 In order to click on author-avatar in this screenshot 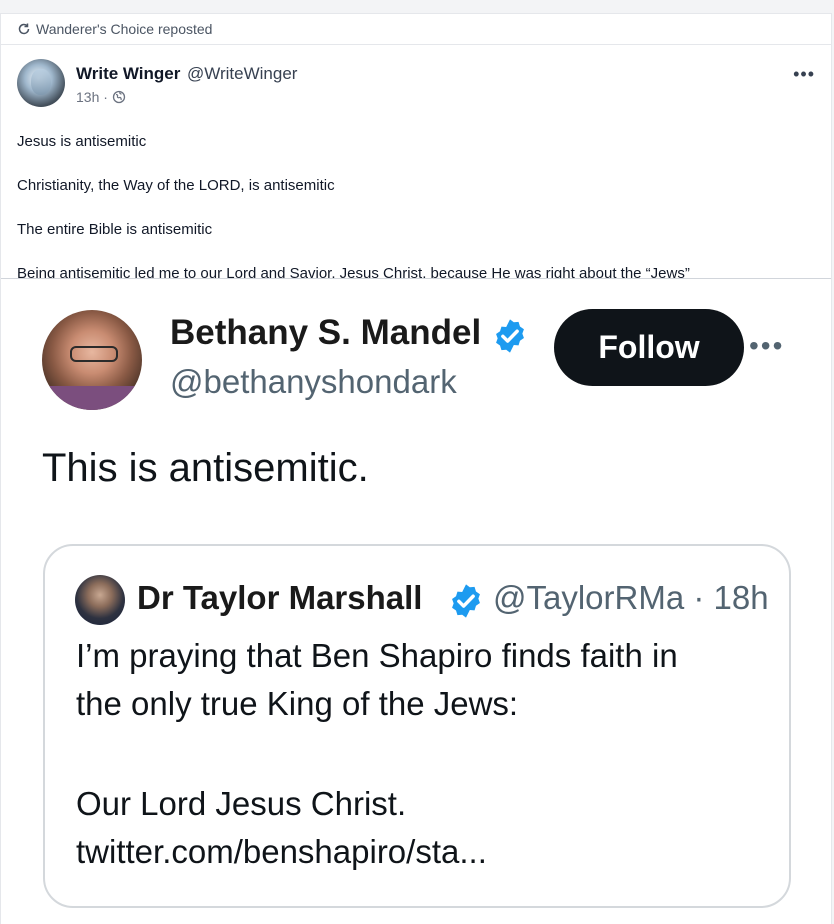, I will do `click(41, 83)`.